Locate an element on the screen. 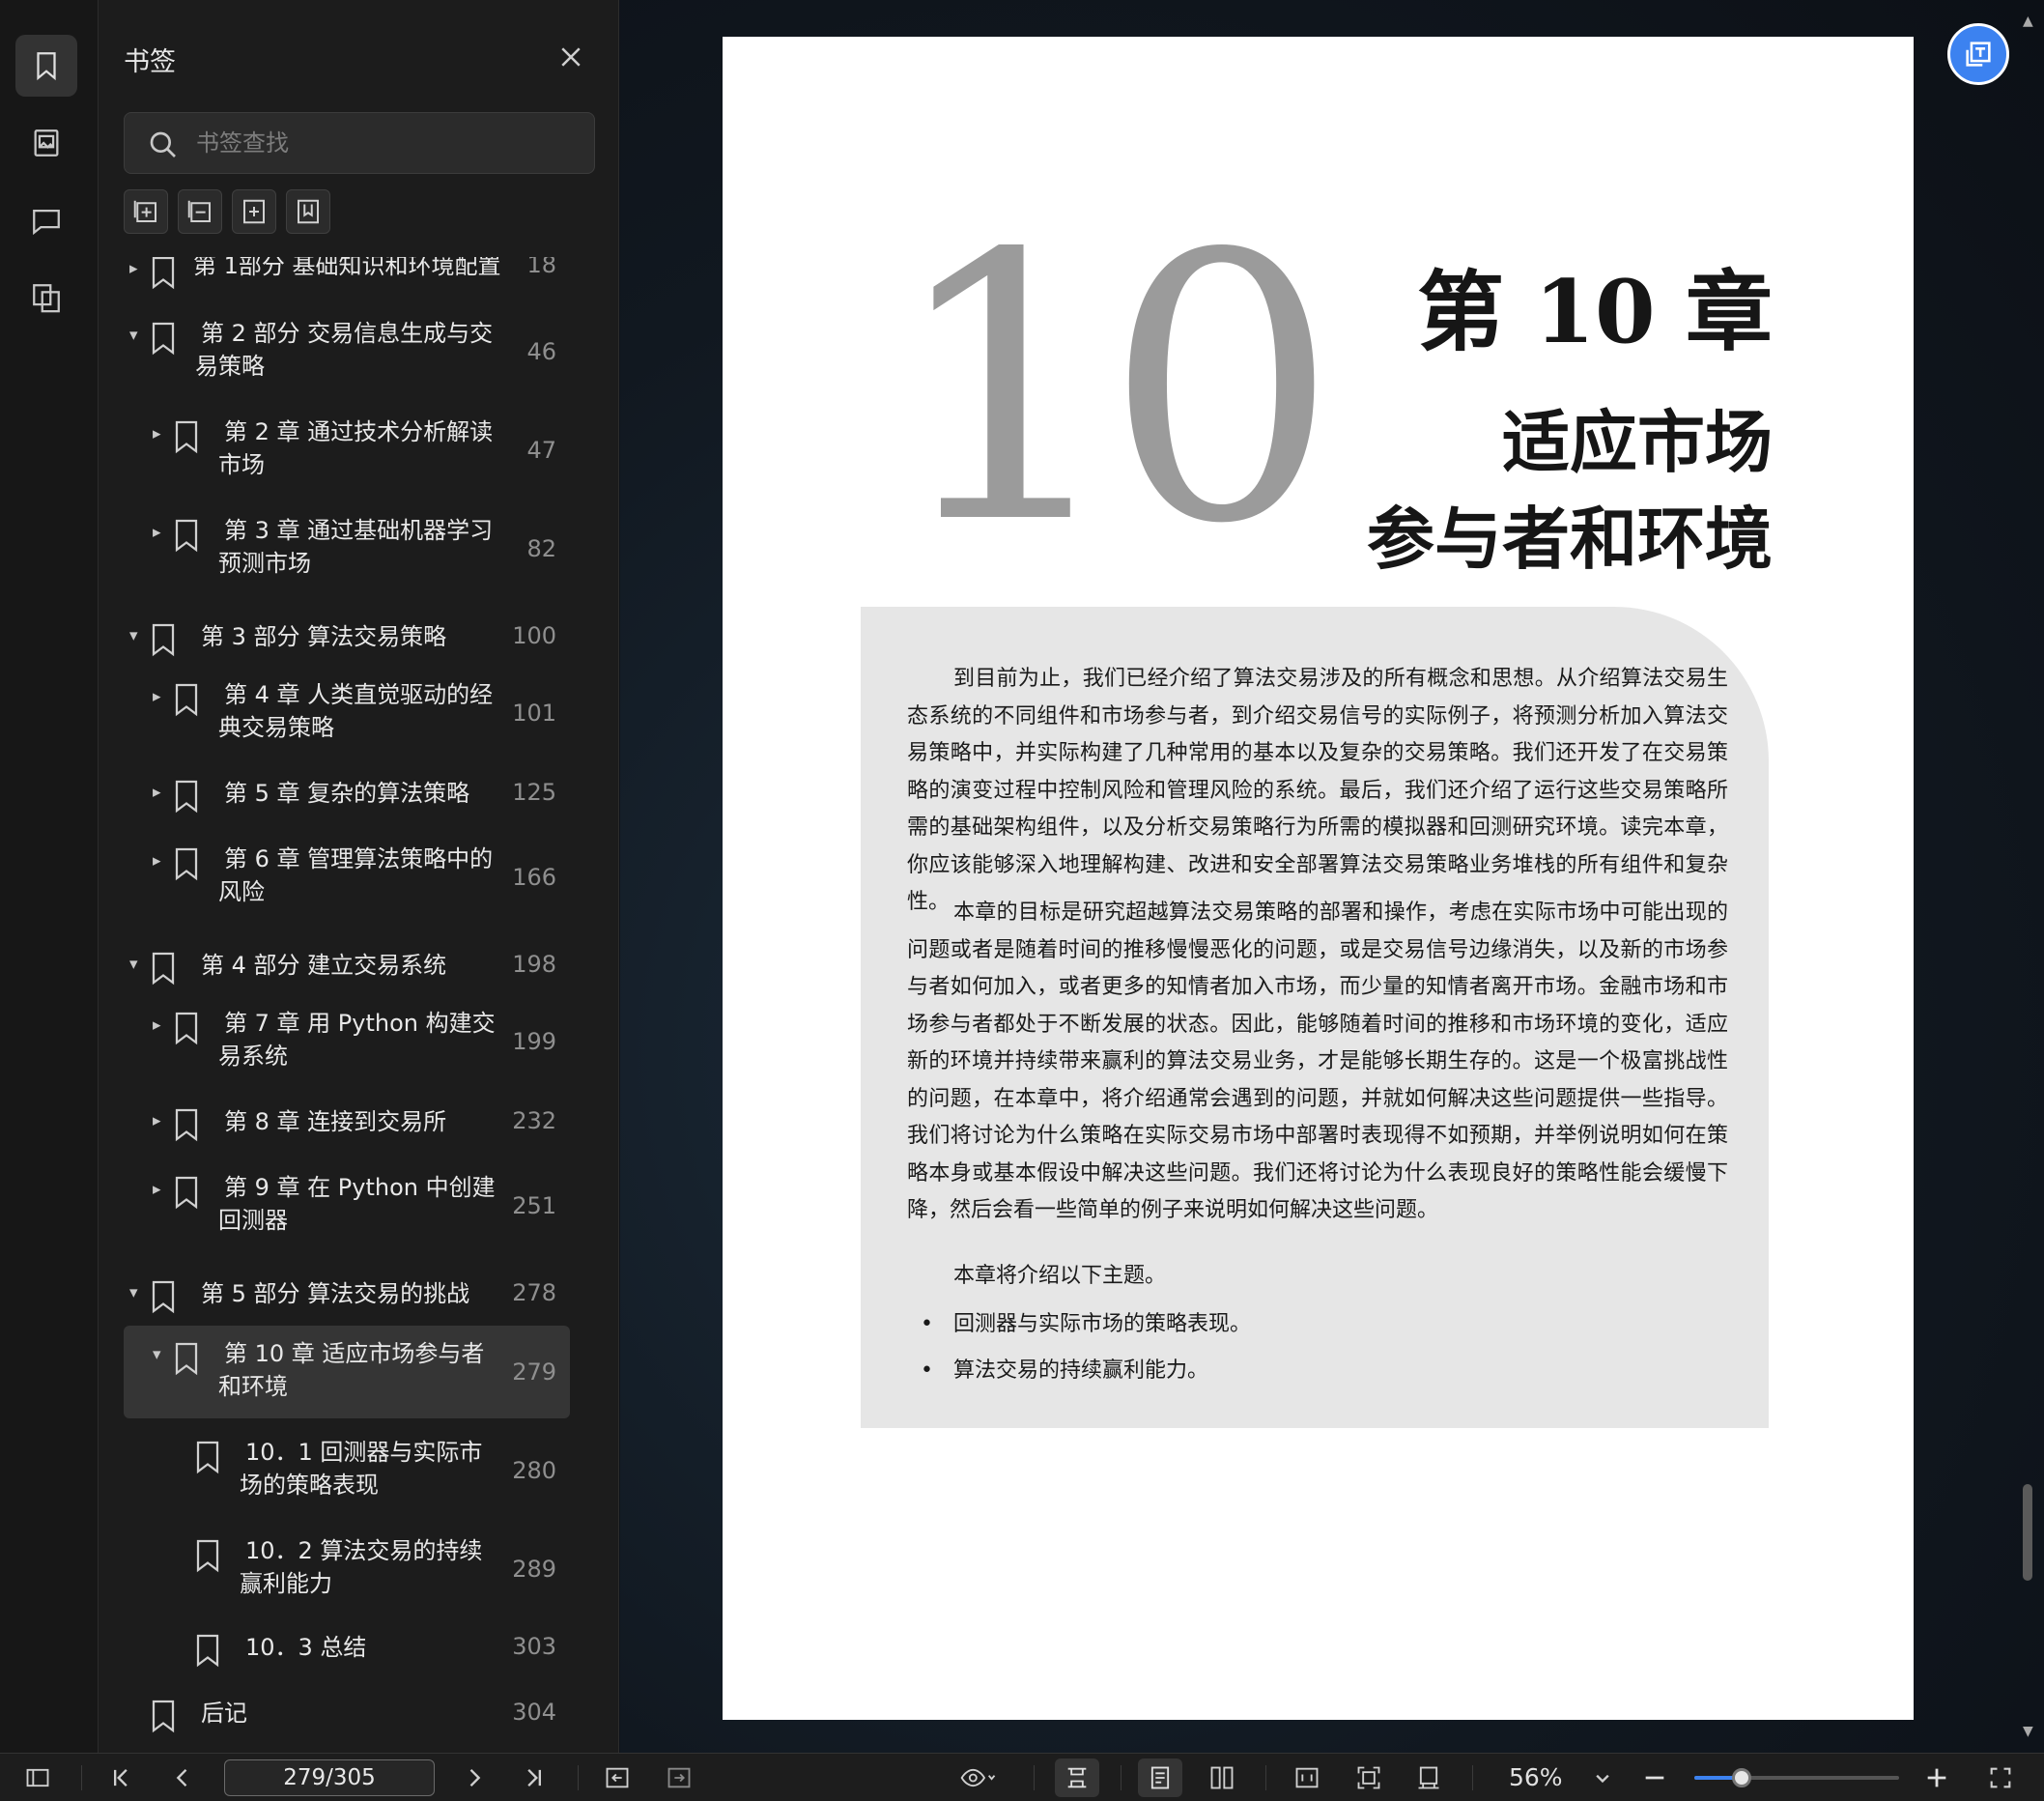  bottom-toolbar: 56% is located at coordinates (1022, 1777).